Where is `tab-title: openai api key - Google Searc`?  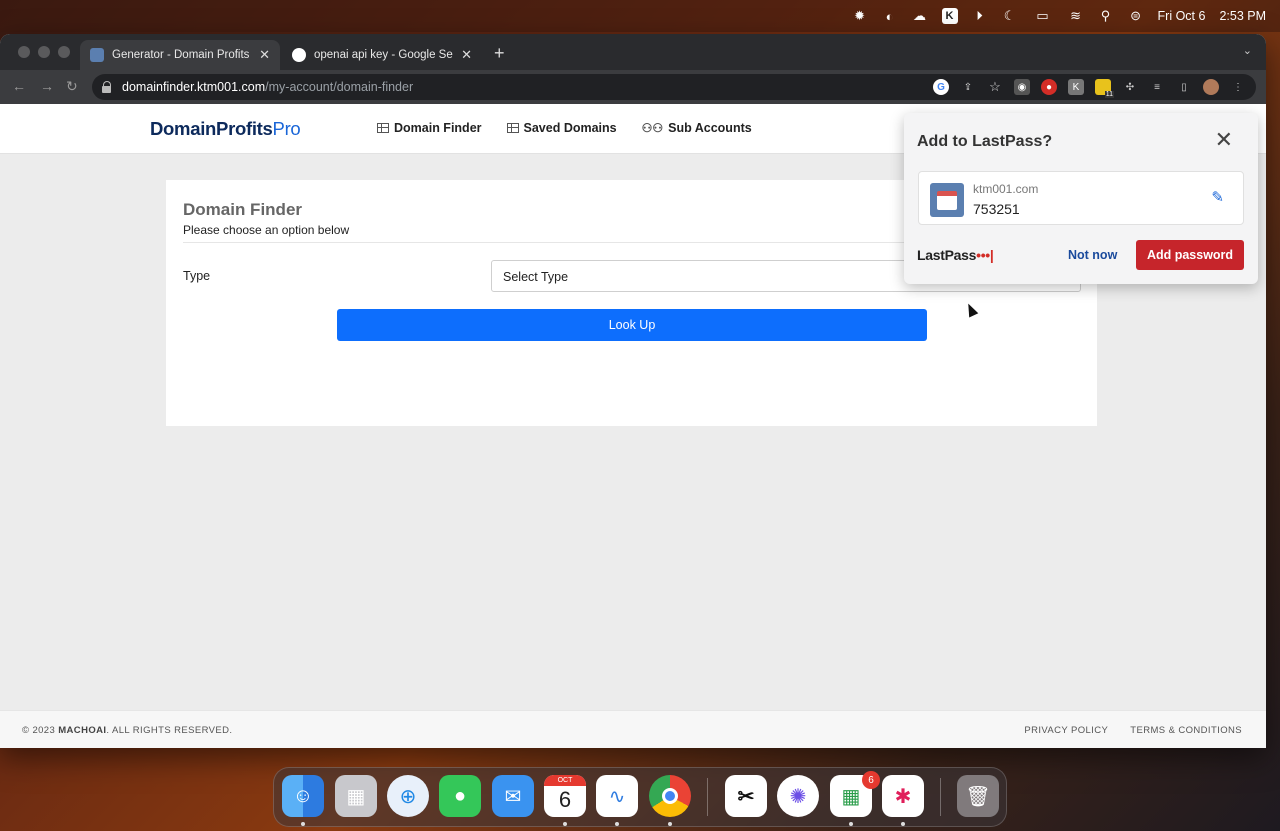 tab-title: openai api key - Google Searc is located at coordinates (383, 55).